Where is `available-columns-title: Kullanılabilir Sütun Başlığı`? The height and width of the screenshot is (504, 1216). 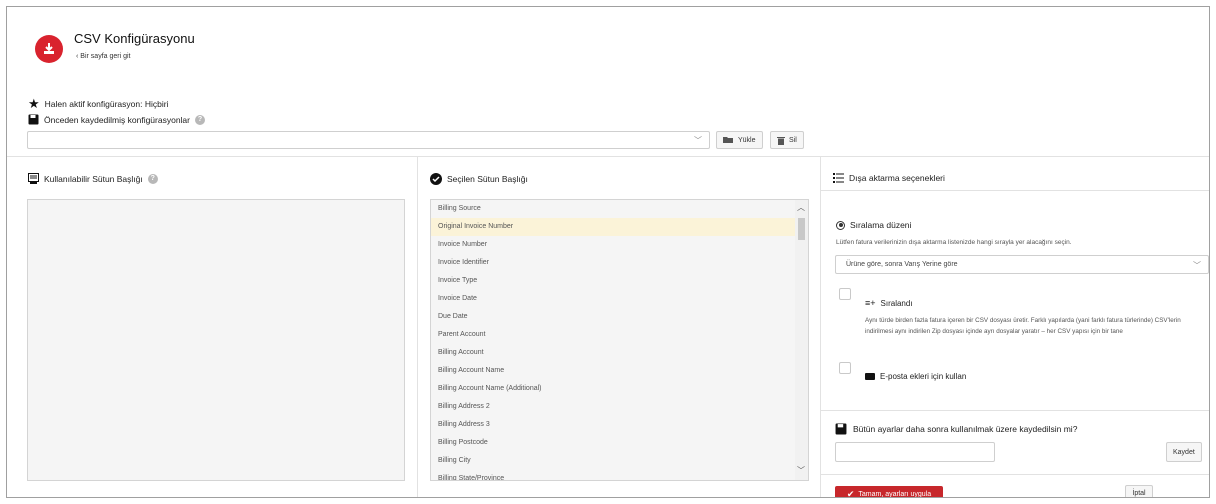
available-columns-title: Kullanılabilir Sütun Başlığı is located at coordinates (93, 178).